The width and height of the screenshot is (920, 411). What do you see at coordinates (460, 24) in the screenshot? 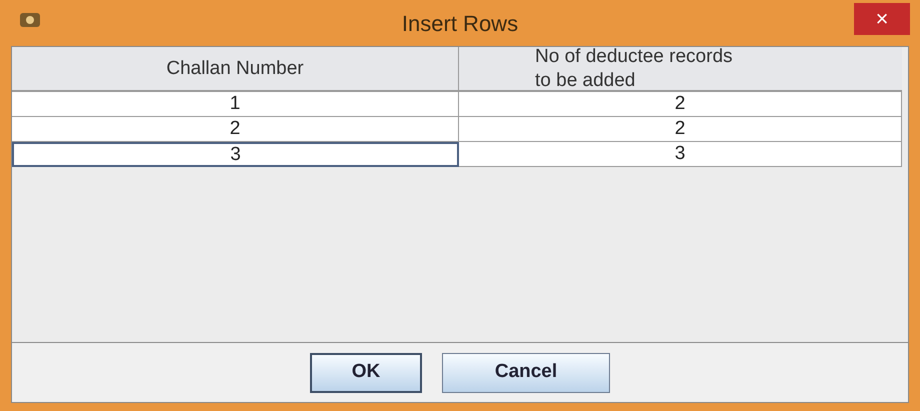
I see `window-title: Insert Rows` at bounding box center [460, 24].